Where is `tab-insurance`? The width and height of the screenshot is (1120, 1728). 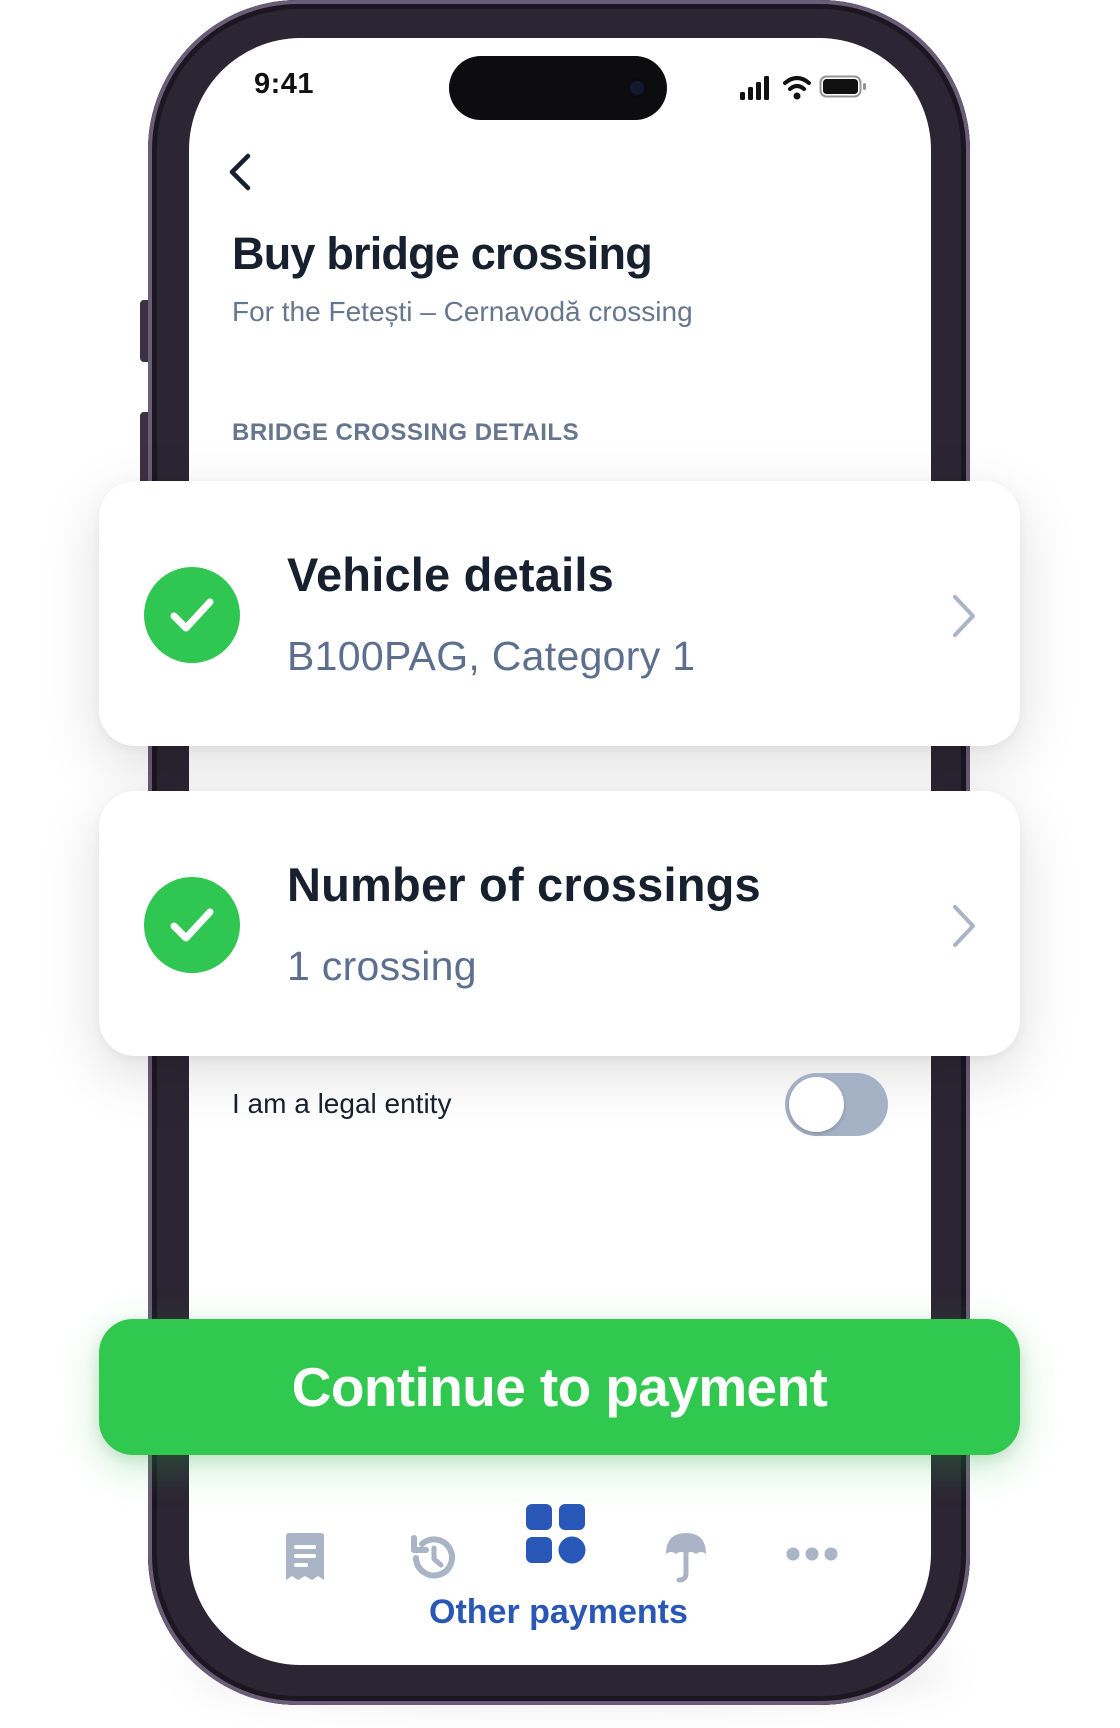 tab-insurance is located at coordinates (686, 1557).